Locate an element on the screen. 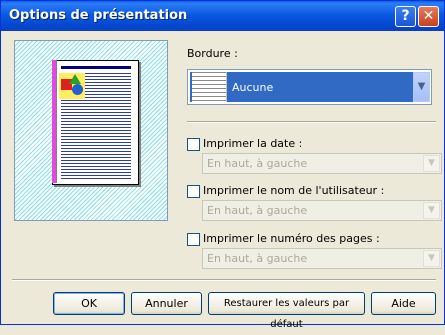 This screenshot has width=445, height=335. preview-page is located at coordinates (95, 122).